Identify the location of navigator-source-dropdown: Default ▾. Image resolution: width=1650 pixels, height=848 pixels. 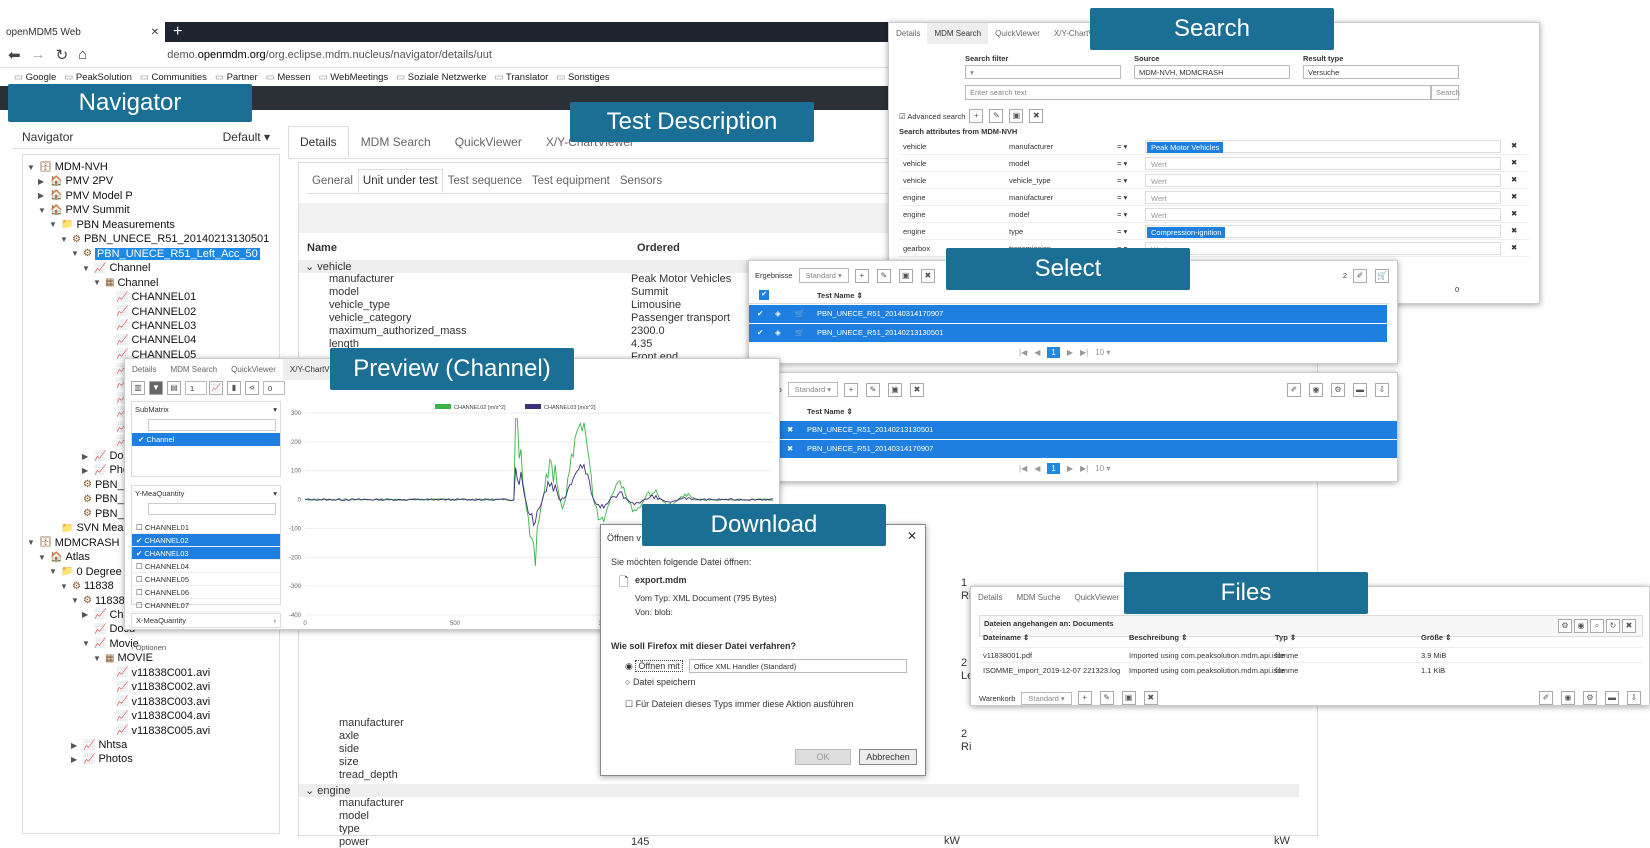
(246, 137).